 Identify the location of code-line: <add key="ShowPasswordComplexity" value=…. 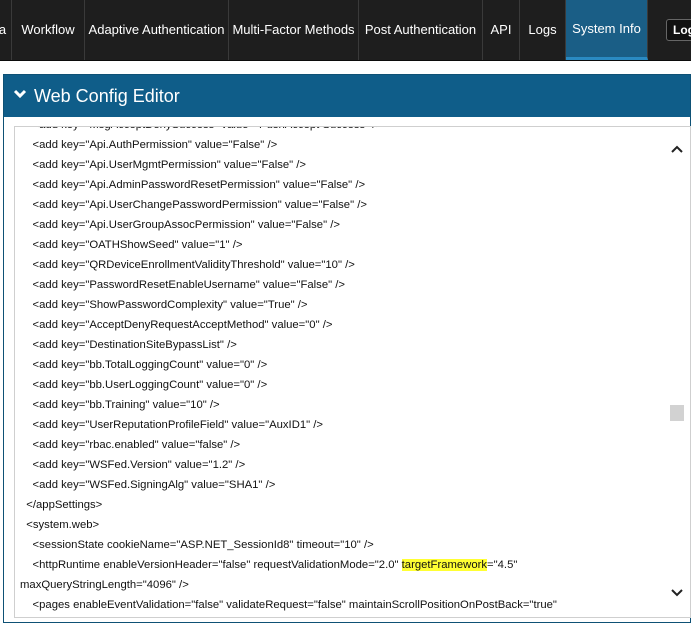
(341, 305).